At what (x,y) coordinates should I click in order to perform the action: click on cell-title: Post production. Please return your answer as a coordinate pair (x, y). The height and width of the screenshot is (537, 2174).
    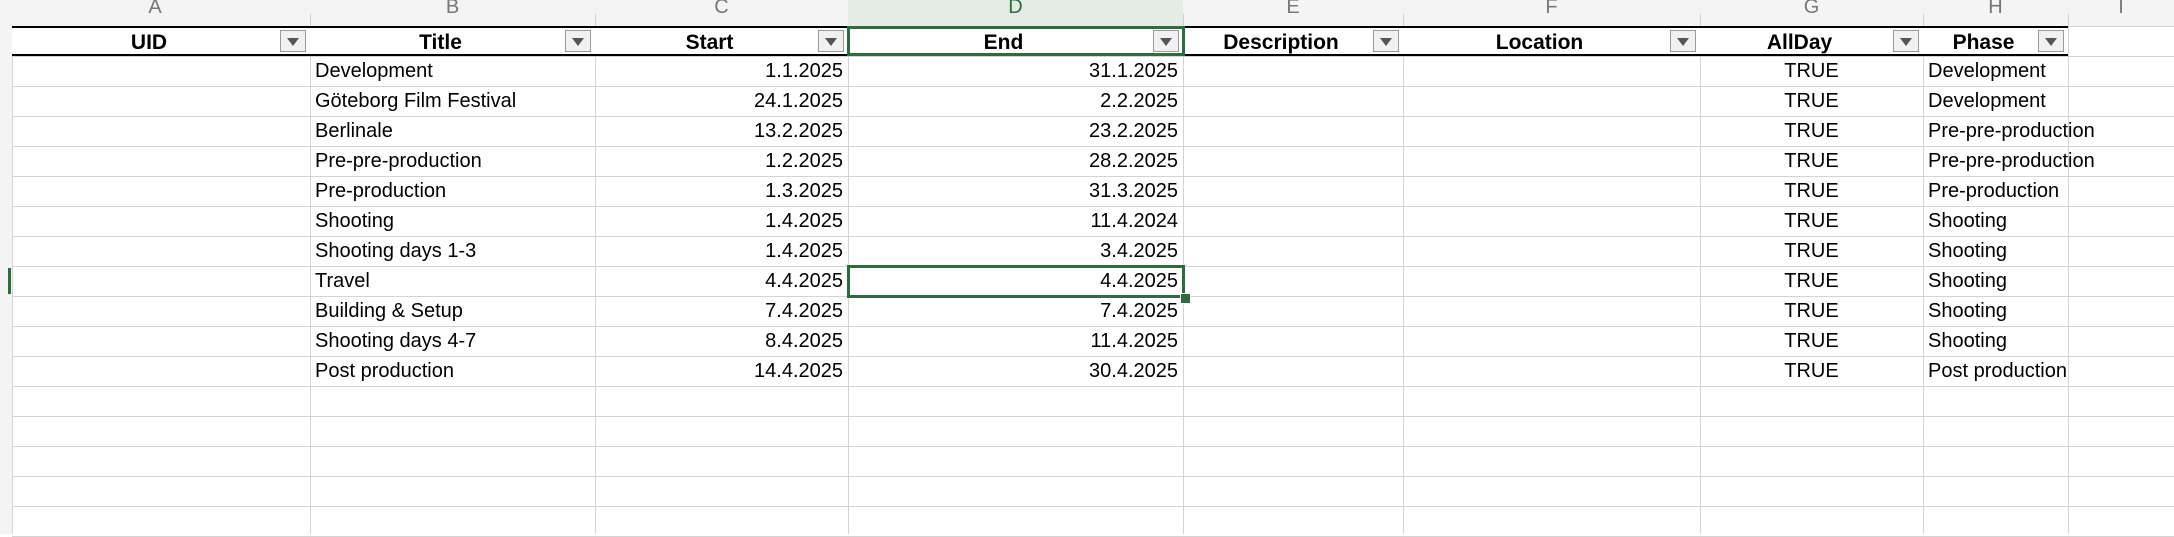
    Looking at the image, I should click on (452, 371).